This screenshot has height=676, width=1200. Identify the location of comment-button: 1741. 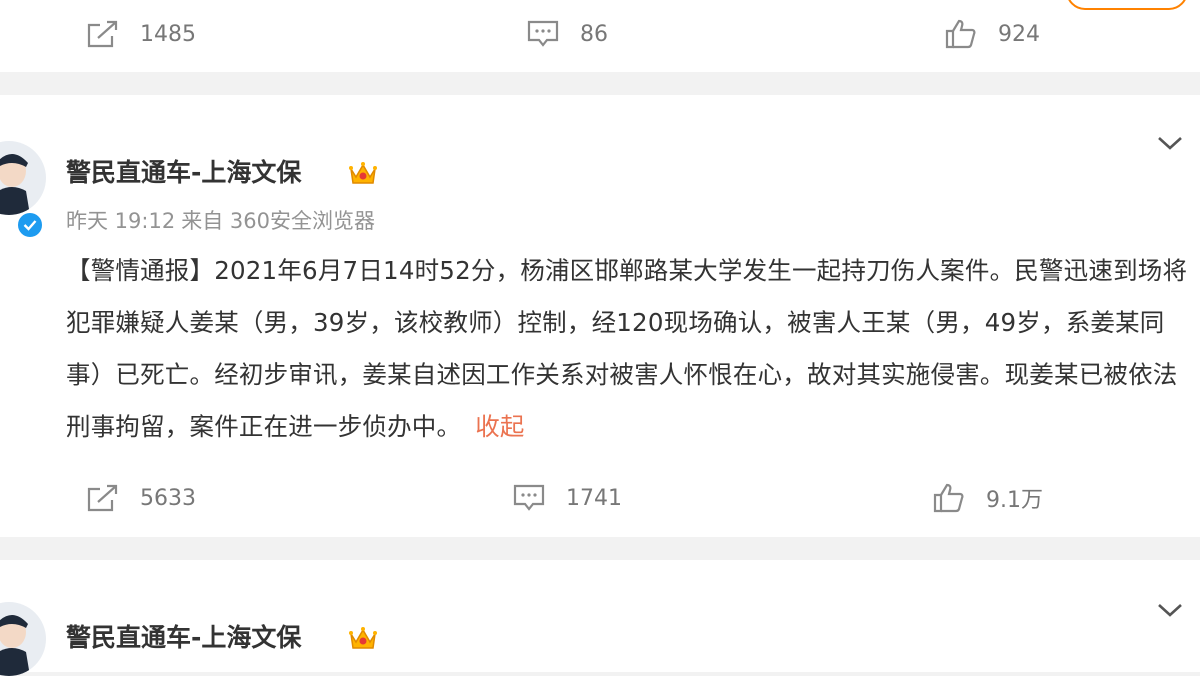
(567, 498).